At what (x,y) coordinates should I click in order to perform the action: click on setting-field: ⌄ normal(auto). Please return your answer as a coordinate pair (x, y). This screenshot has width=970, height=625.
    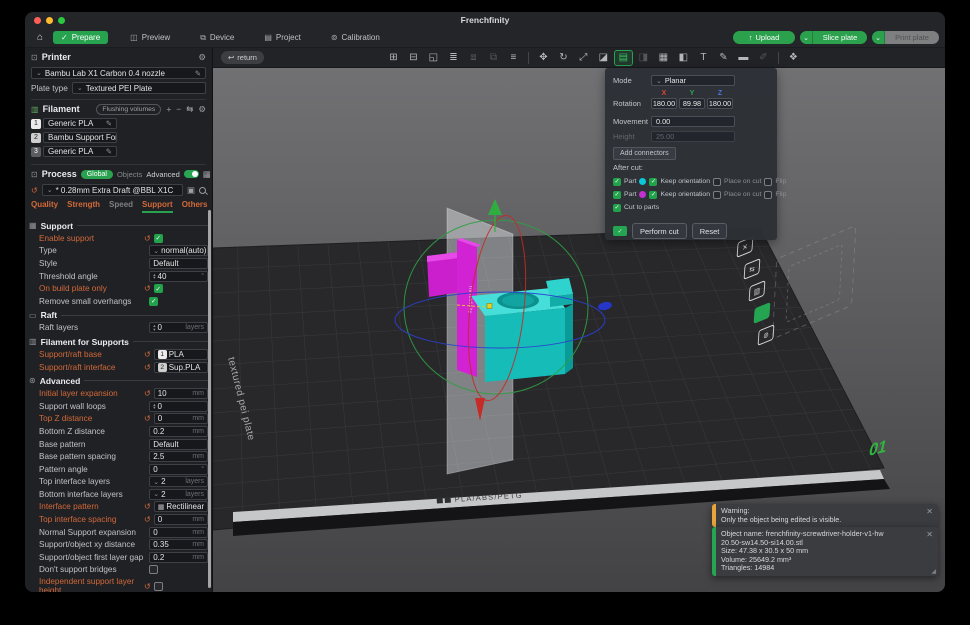
    Looking at the image, I should click on (178, 251).